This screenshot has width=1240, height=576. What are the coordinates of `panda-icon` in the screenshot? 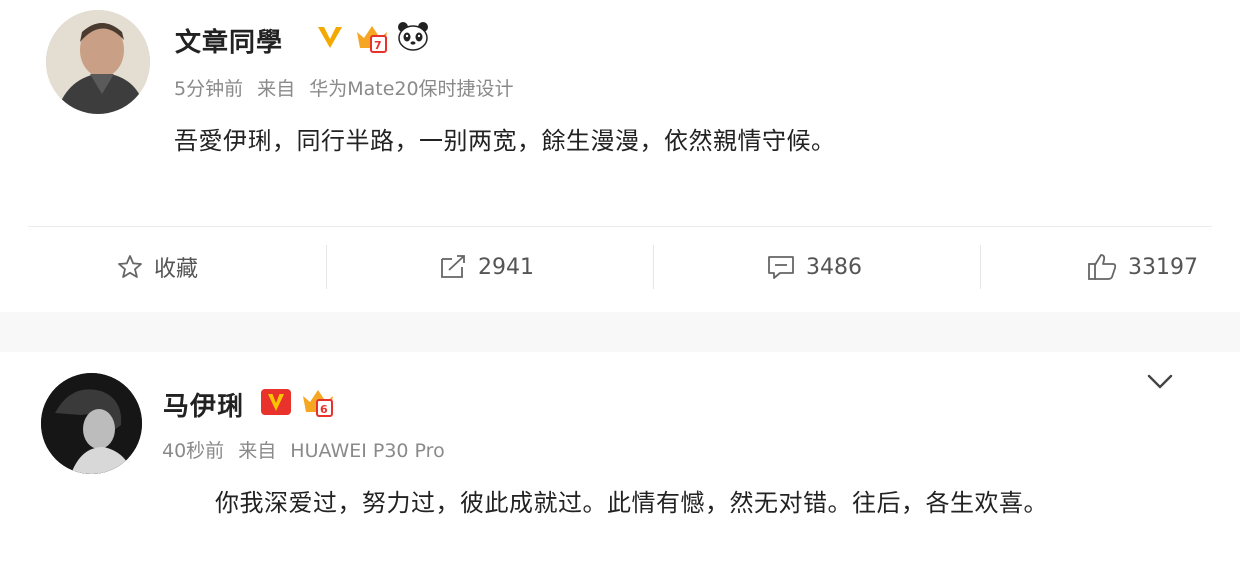 It's located at (413, 36).